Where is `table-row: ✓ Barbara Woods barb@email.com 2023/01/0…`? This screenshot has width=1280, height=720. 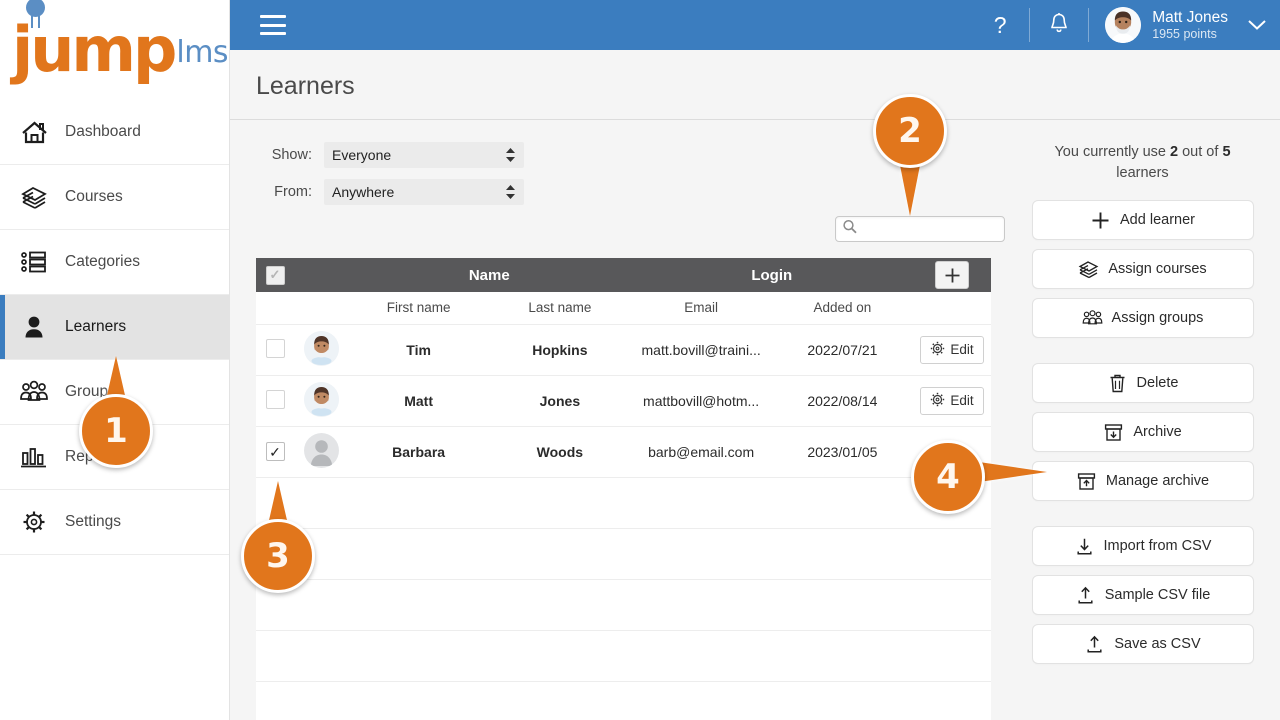
table-row: ✓ Barbara Woods barb@email.com 2023/01/0… is located at coordinates (623, 452).